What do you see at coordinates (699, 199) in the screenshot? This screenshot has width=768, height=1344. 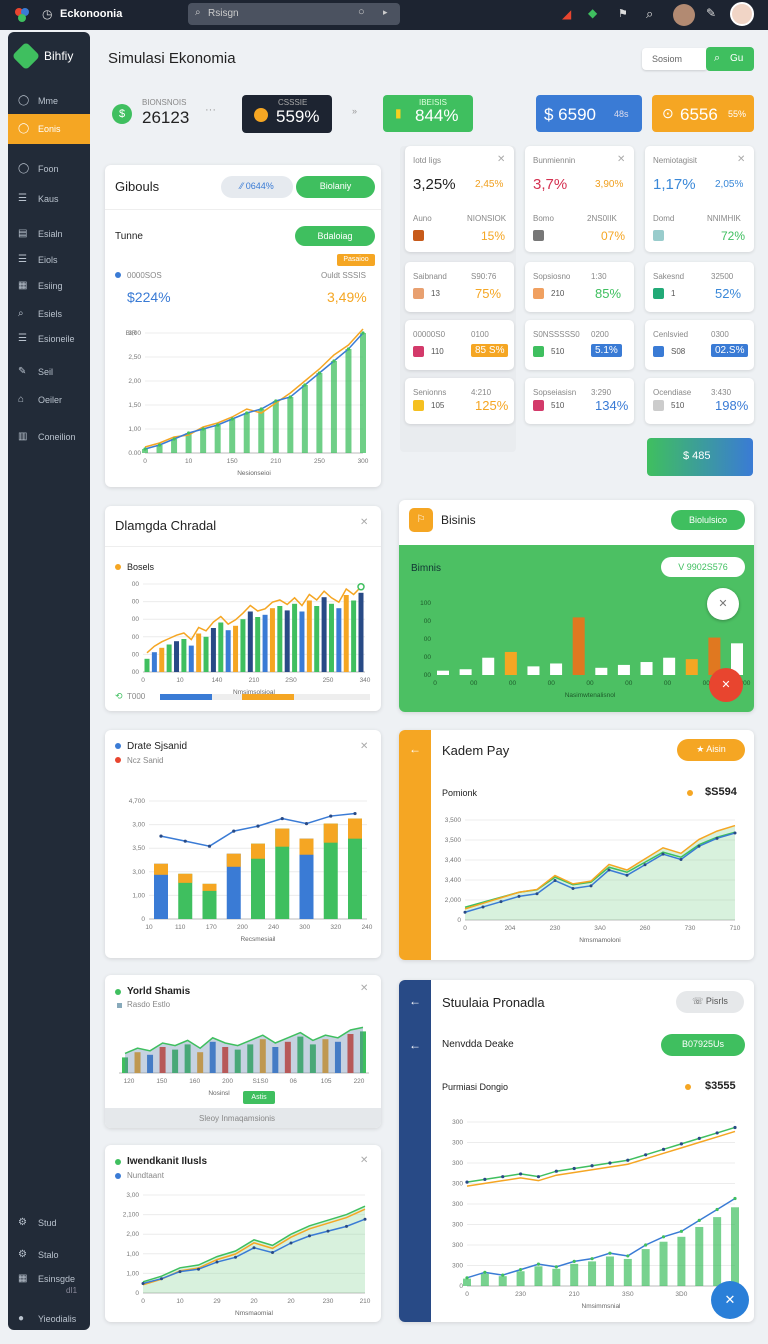 I see `kpi-card-3: Nemiotagisit ✕ 1,17% 2,05% Domd NNIMHIK 72%` at bounding box center [699, 199].